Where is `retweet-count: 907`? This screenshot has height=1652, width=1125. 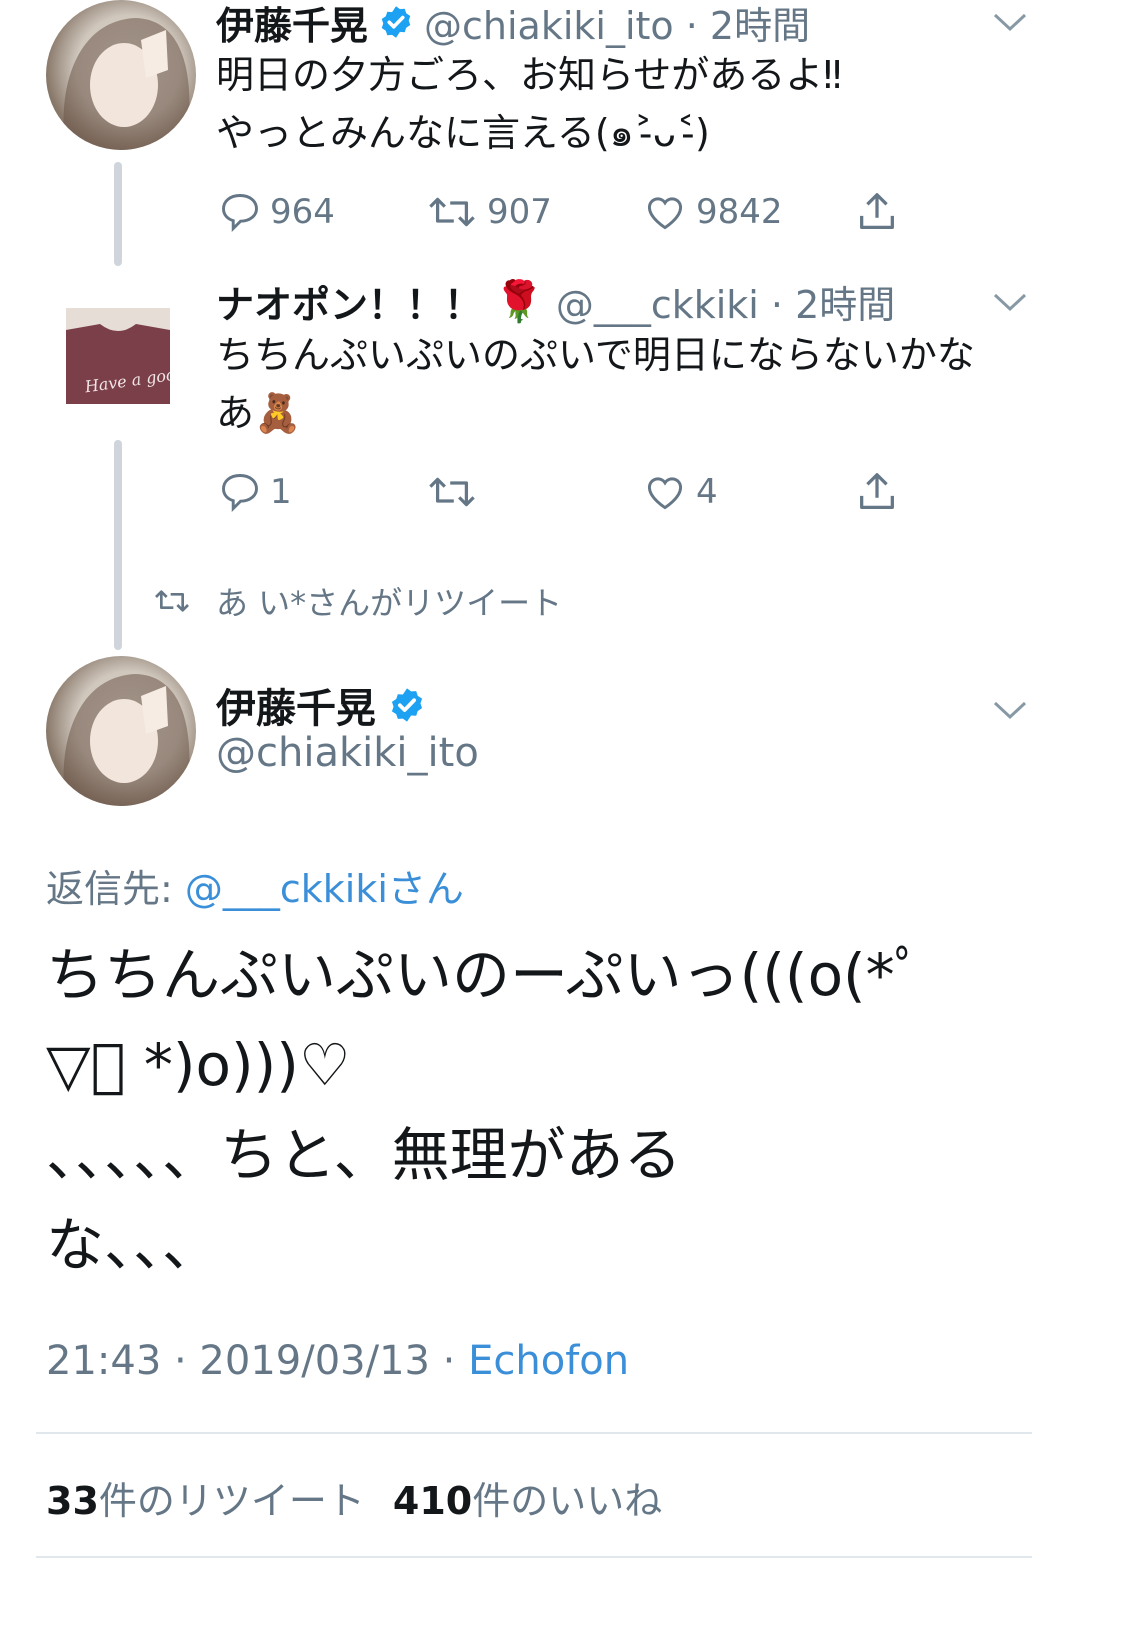
retweet-count: 907 is located at coordinates (519, 212).